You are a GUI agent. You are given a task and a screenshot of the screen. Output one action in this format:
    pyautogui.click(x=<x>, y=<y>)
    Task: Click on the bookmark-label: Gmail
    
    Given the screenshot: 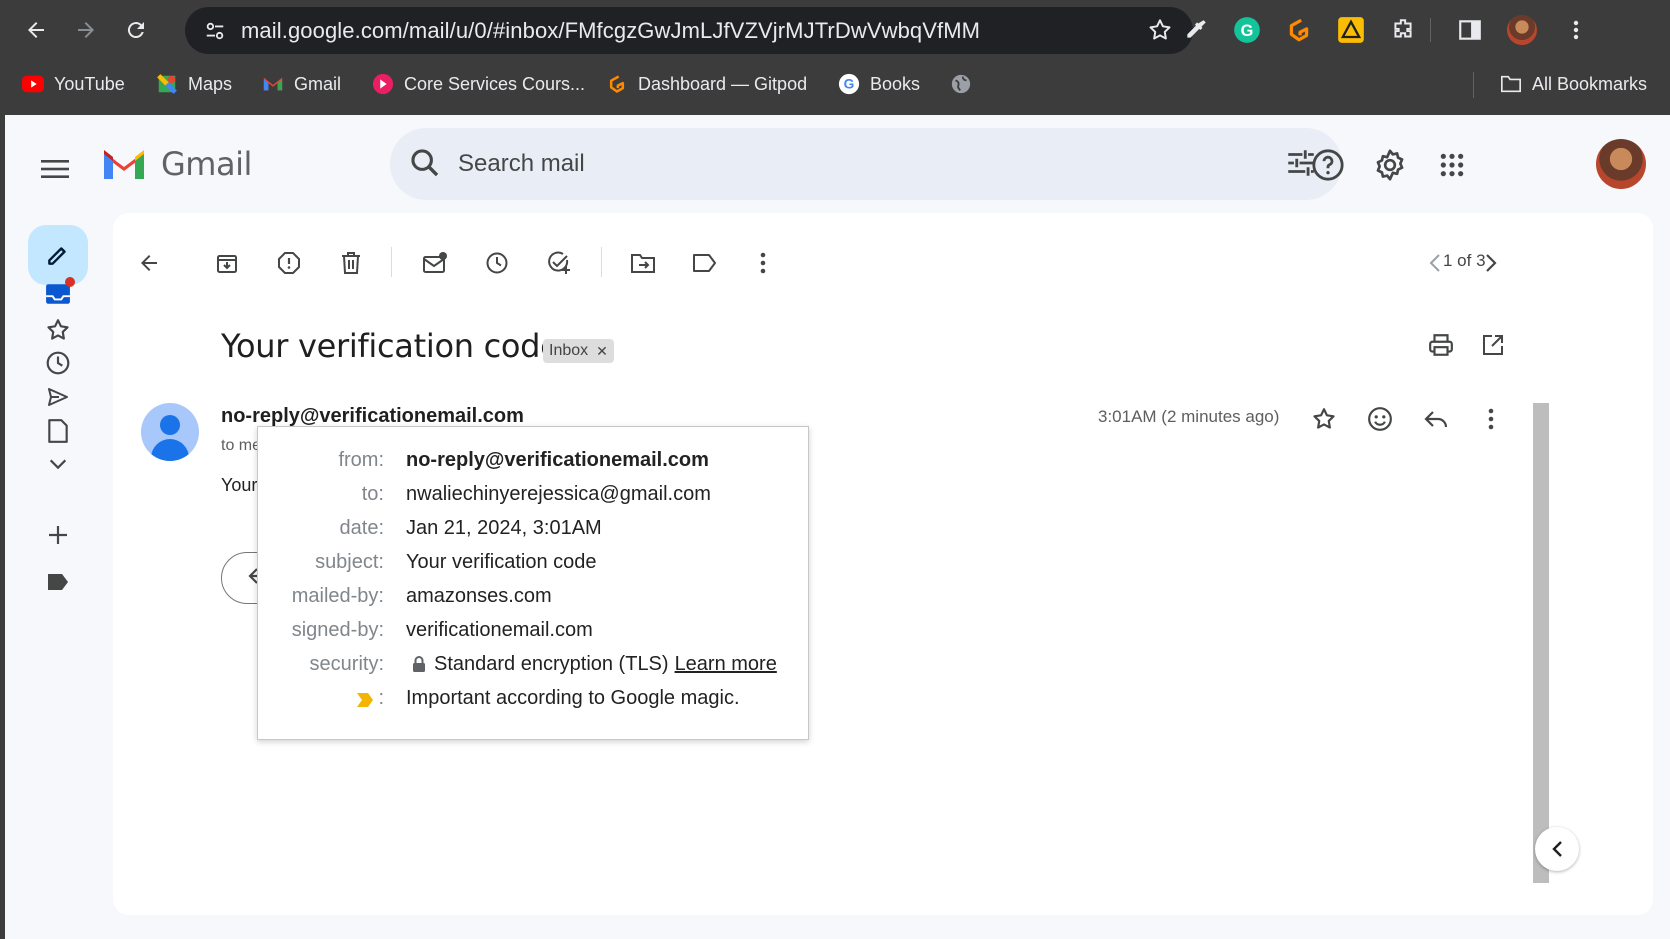 What is the action you would take?
    pyautogui.click(x=318, y=83)
    